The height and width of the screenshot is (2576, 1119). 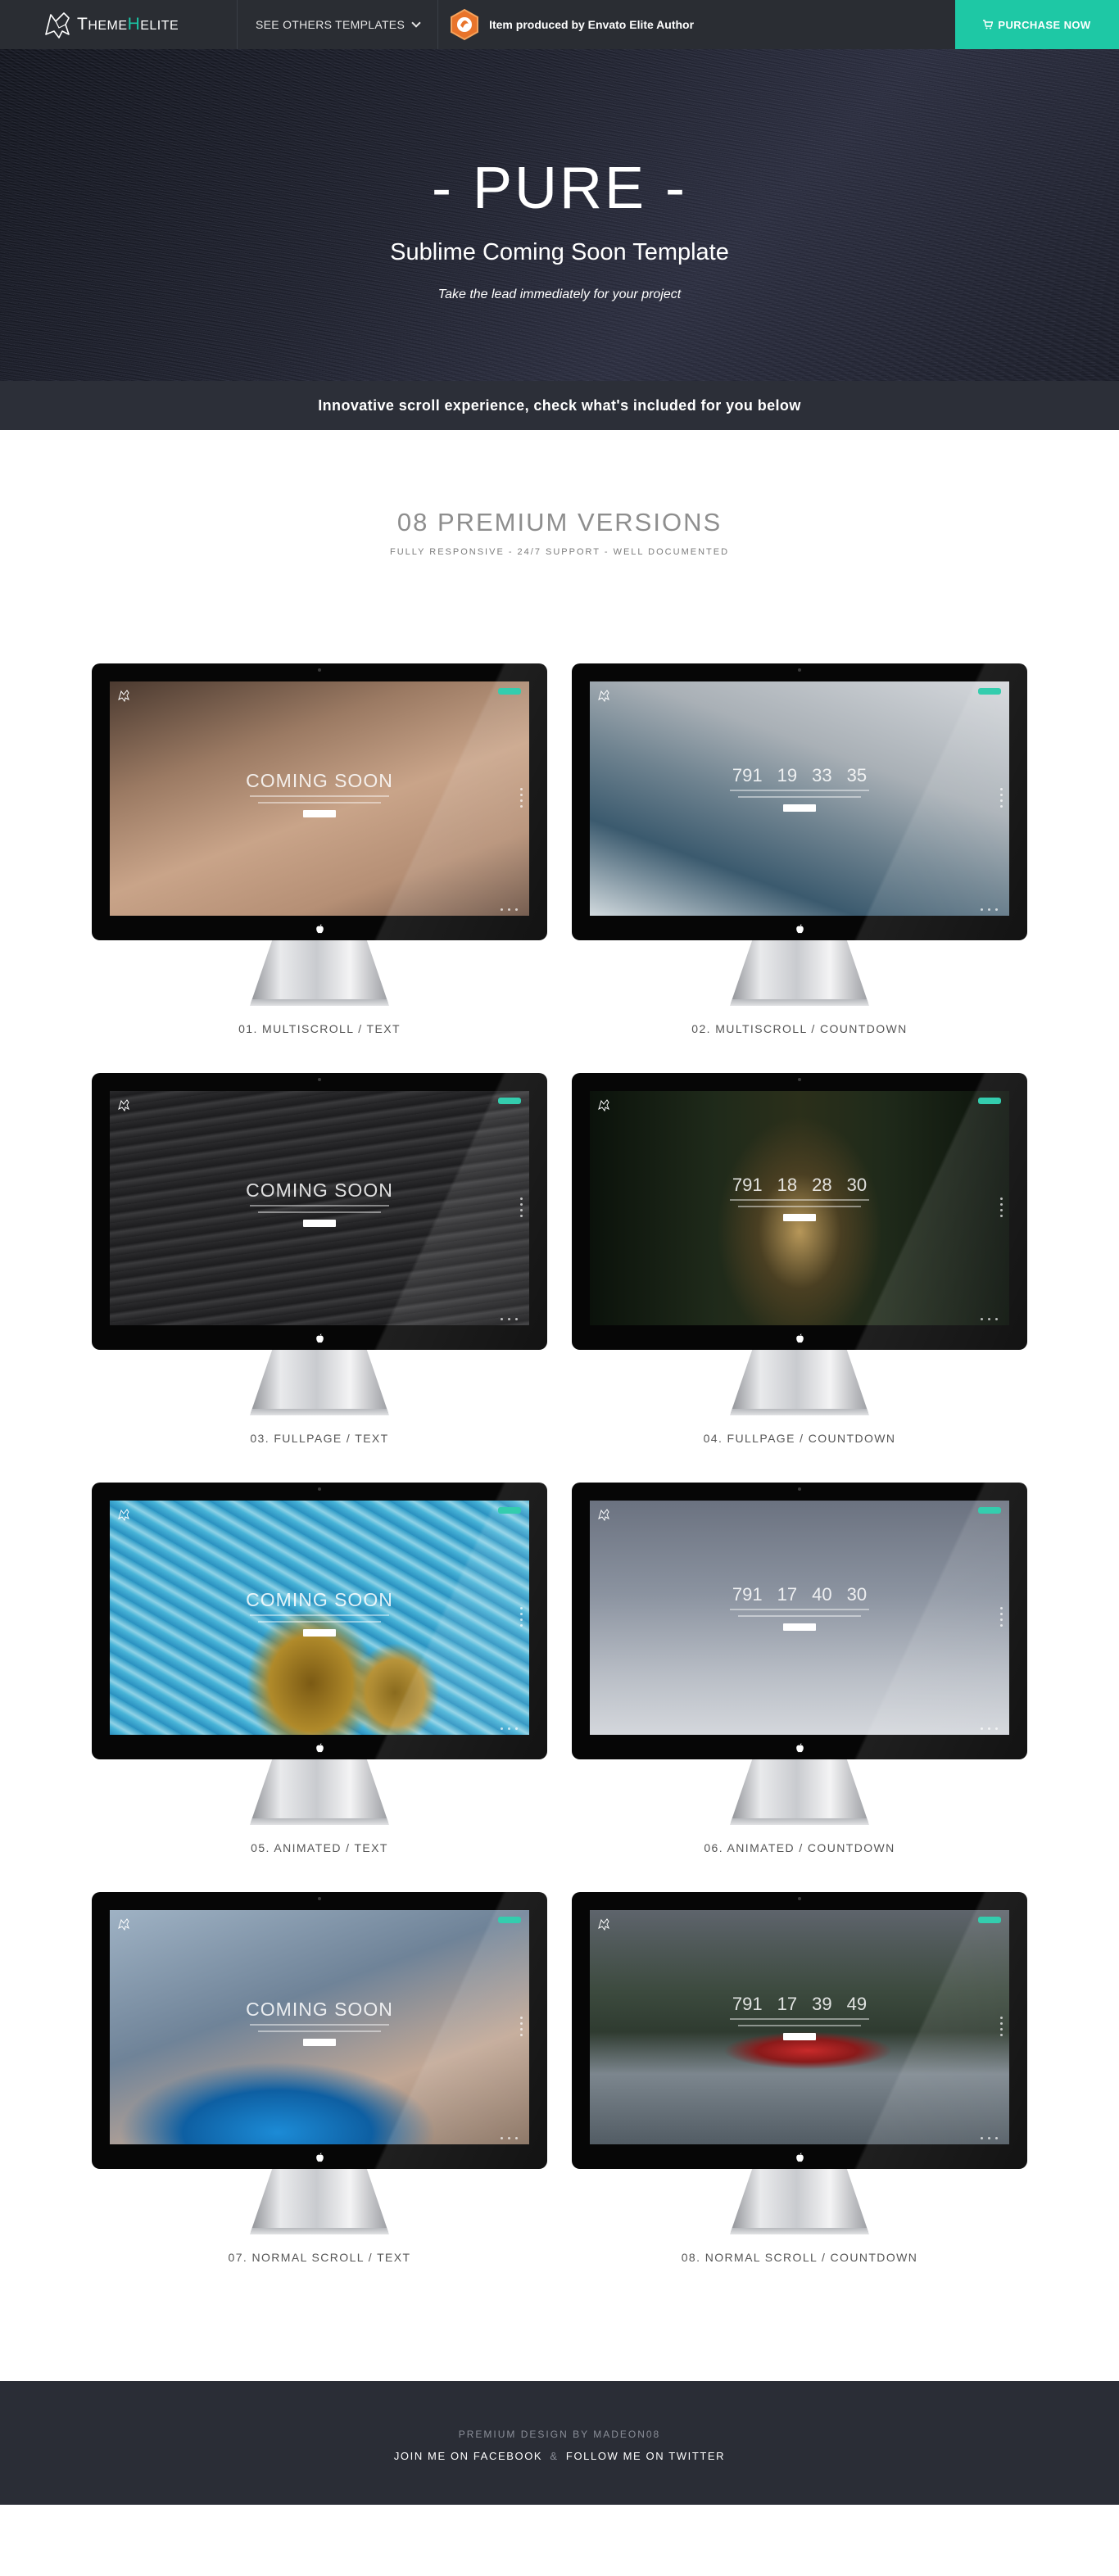 What do you see at coordinates (799, 2004) in the screenshot?
I see `countdown-digits: 791 17 39 49` at bounding box center [799, 2004].